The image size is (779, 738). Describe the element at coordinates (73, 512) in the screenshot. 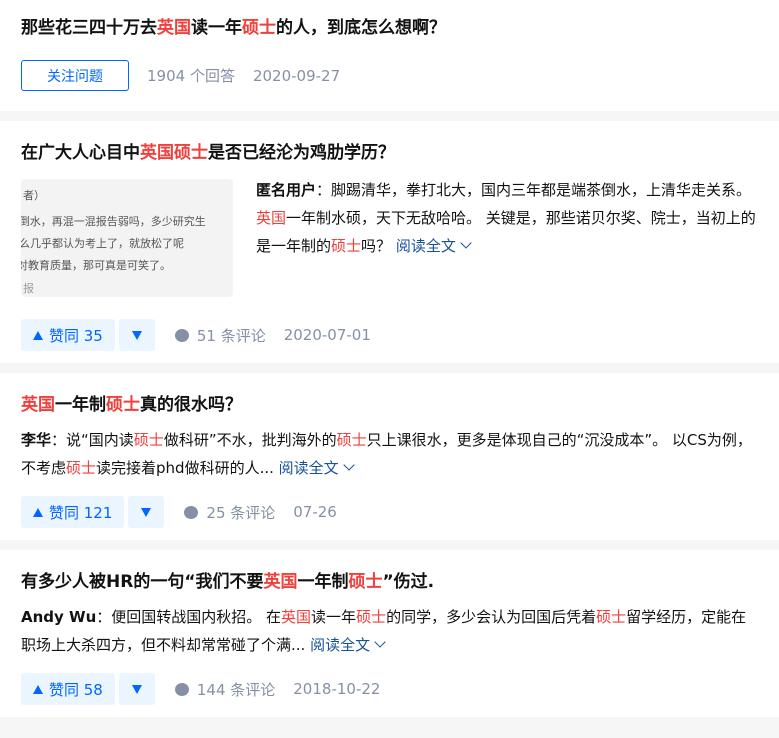

I see `upvote-button: 赞同 121` at that location.